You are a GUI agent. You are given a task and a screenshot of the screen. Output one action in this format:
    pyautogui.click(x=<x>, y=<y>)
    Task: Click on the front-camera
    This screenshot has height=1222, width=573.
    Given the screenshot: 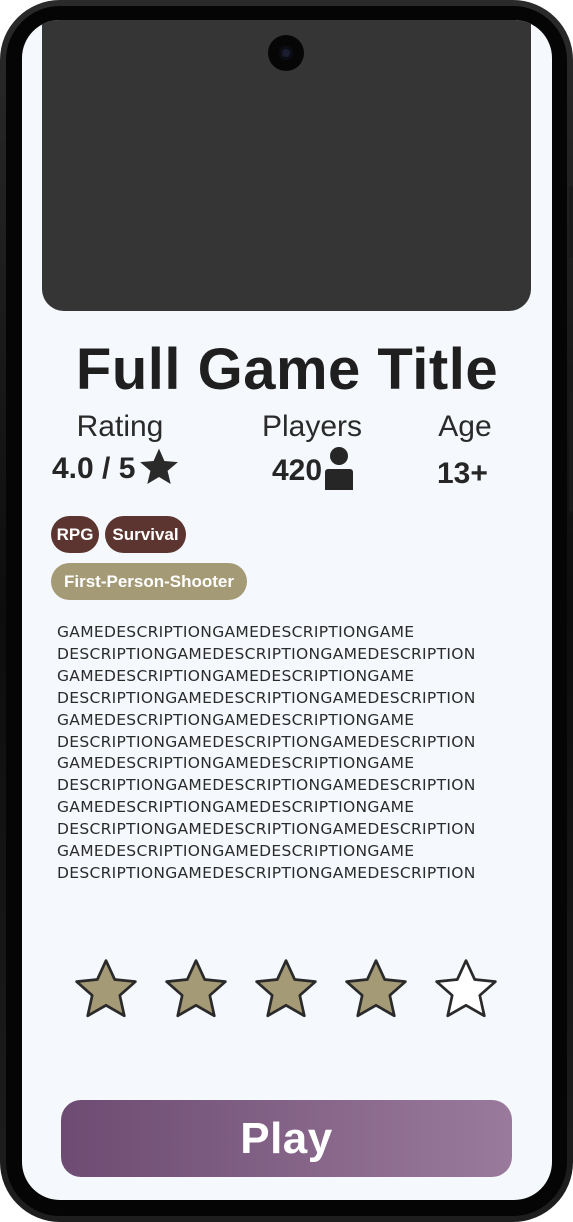 What is the action you would take?
    pyautogui.click(x=286, y=53)
    